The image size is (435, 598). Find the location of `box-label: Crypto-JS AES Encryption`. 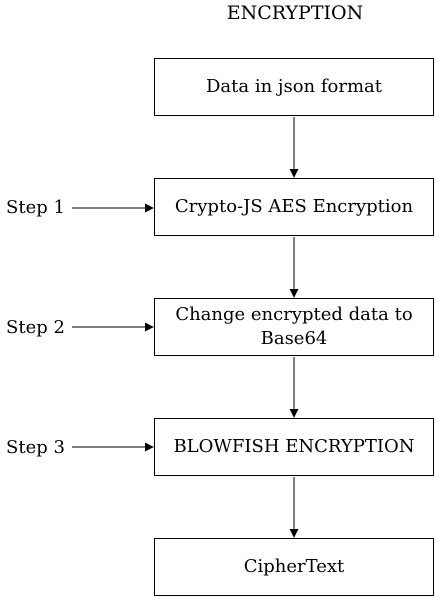

box-label: Crypto-JS AES Encryption is located at coordinates (294, 206).